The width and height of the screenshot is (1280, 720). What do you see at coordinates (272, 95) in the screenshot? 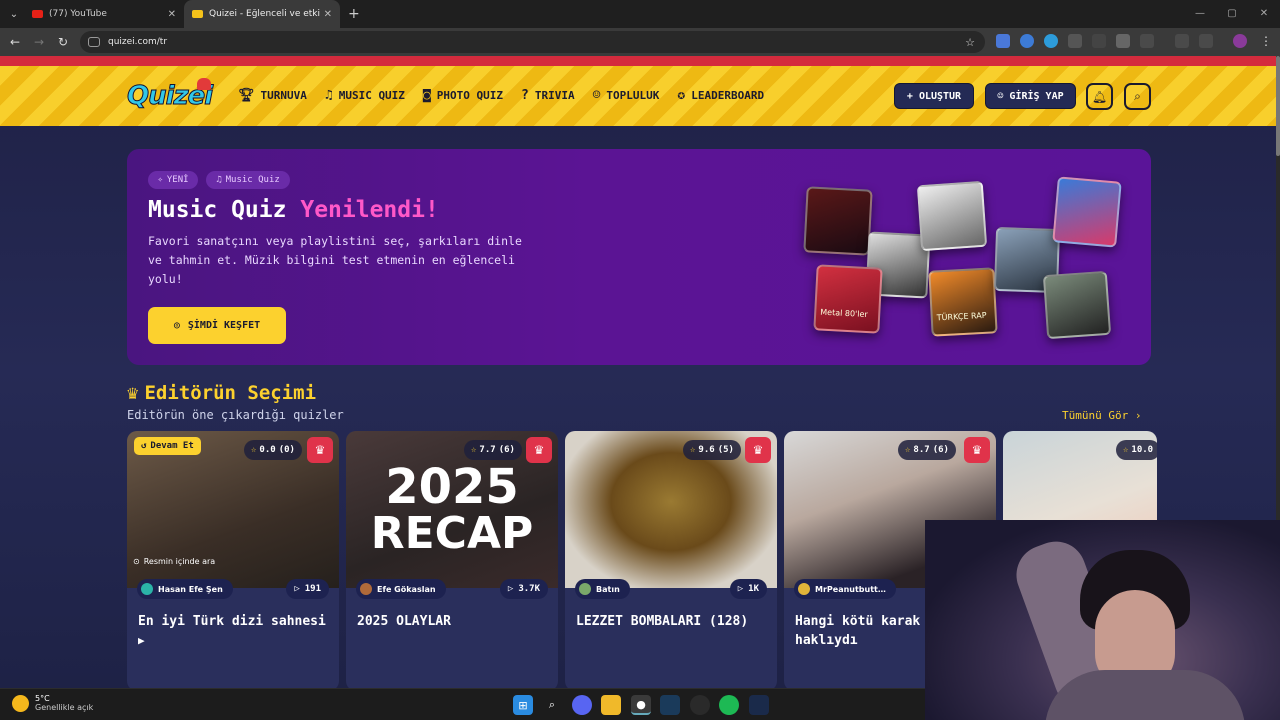
I see `nav-turnuva: 🏆︎ TURNUVA` at bounding box center [272, 95].